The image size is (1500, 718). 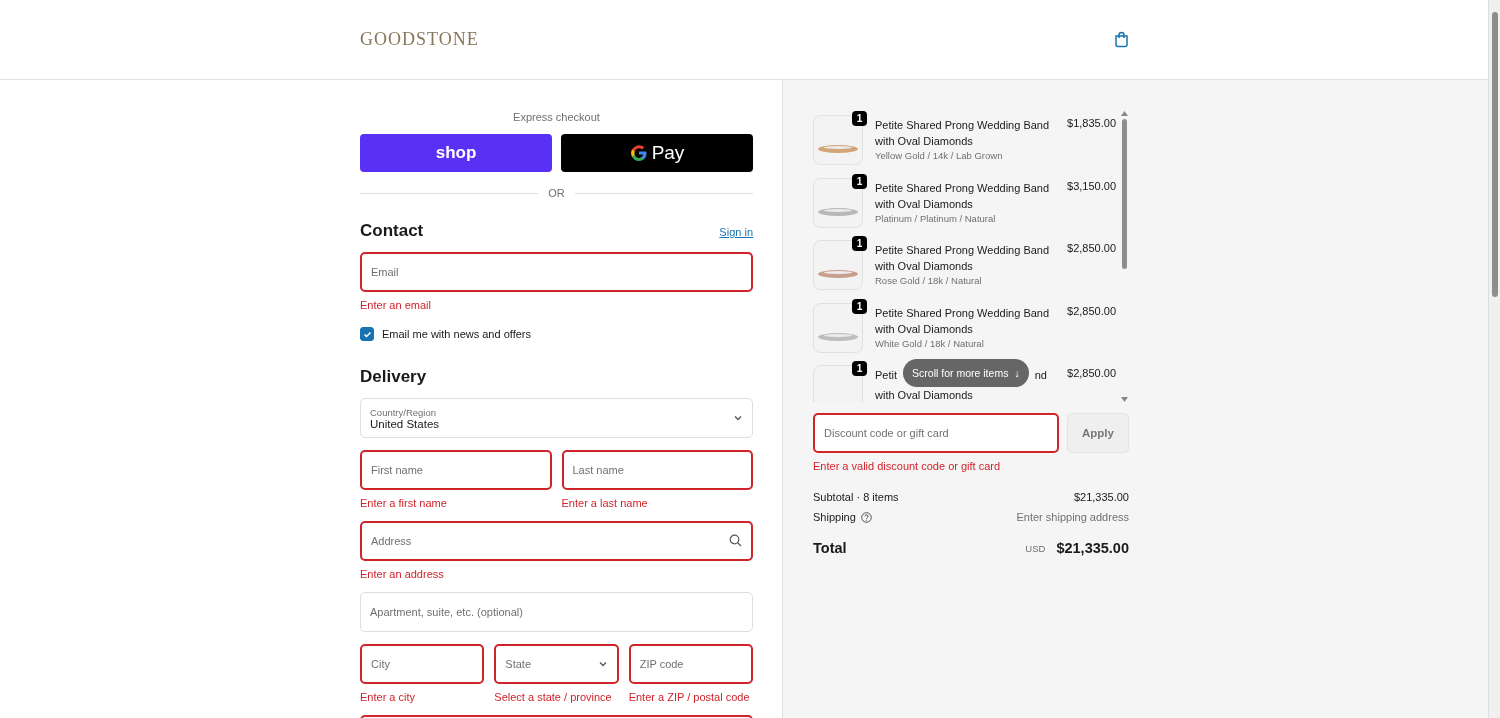 I want to click on error-message: Select a state / province, so click(x=553, y=697).